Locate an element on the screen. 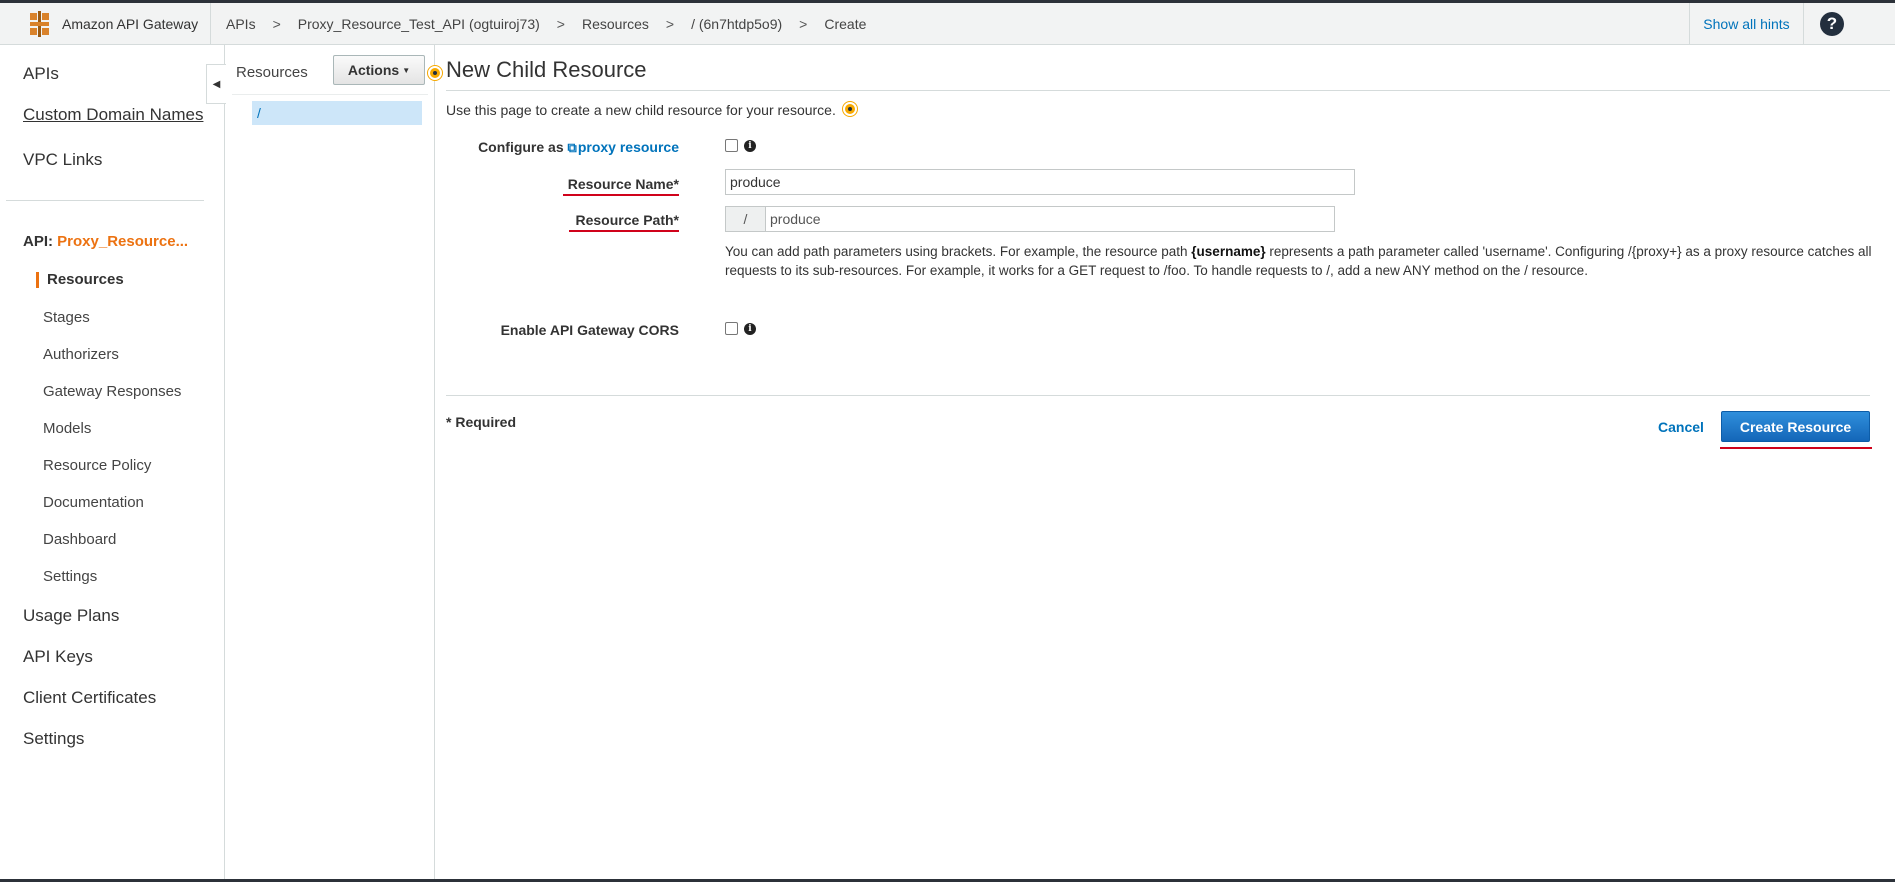  breadcrumb-resources: Resources is located at coordinates (615, 24).